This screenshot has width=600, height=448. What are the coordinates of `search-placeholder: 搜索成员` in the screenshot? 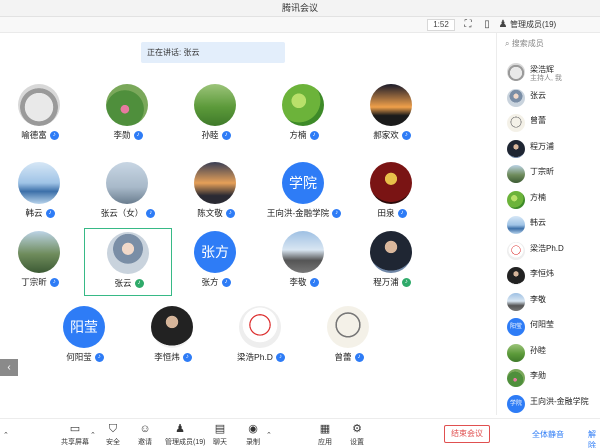 It's located at (527, 43).